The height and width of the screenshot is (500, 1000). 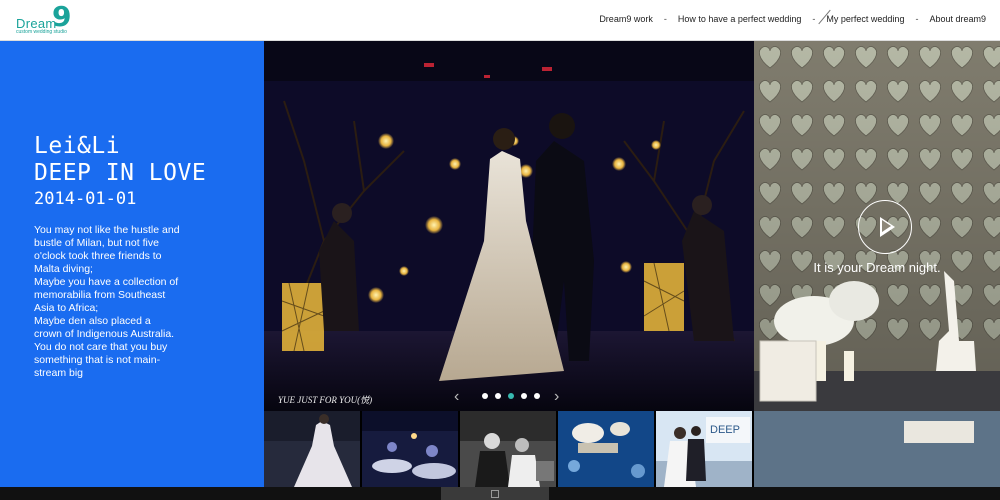 I want to click on description-line: Maybe you have a collection of, so click(x=106, y=282).